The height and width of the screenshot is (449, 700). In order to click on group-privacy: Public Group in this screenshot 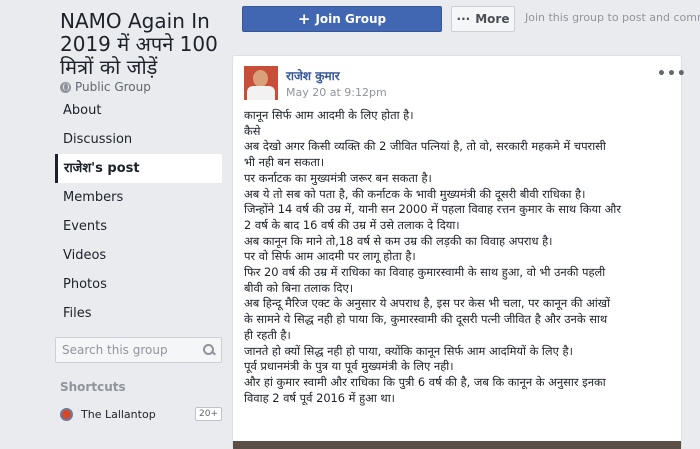, I will do `click(105, 87)`.